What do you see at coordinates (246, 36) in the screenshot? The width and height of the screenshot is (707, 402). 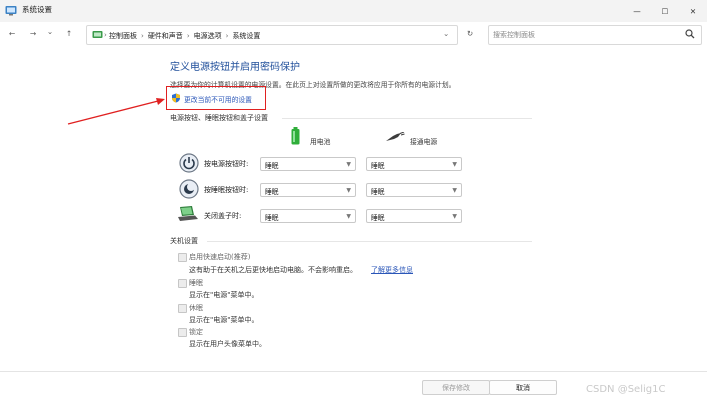 I see `breadcrumb-system-settings: 系统设置` at bounding box center [246, 36].